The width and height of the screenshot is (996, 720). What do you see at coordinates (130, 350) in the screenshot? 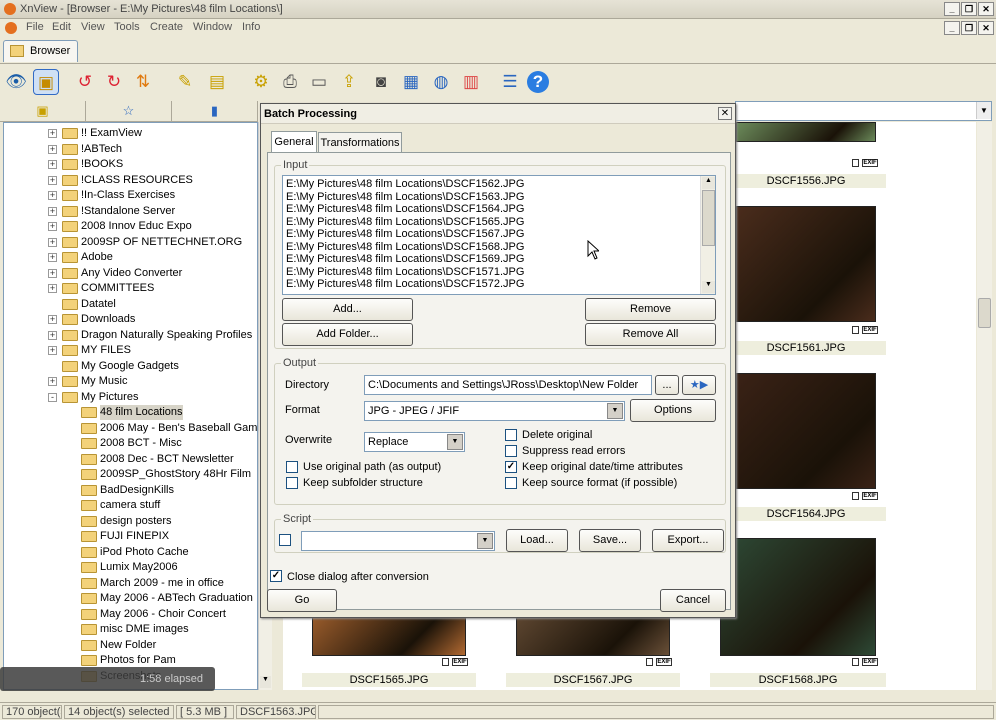
I see `tree-item: + MY FILES` at bounding box center [130, 350].